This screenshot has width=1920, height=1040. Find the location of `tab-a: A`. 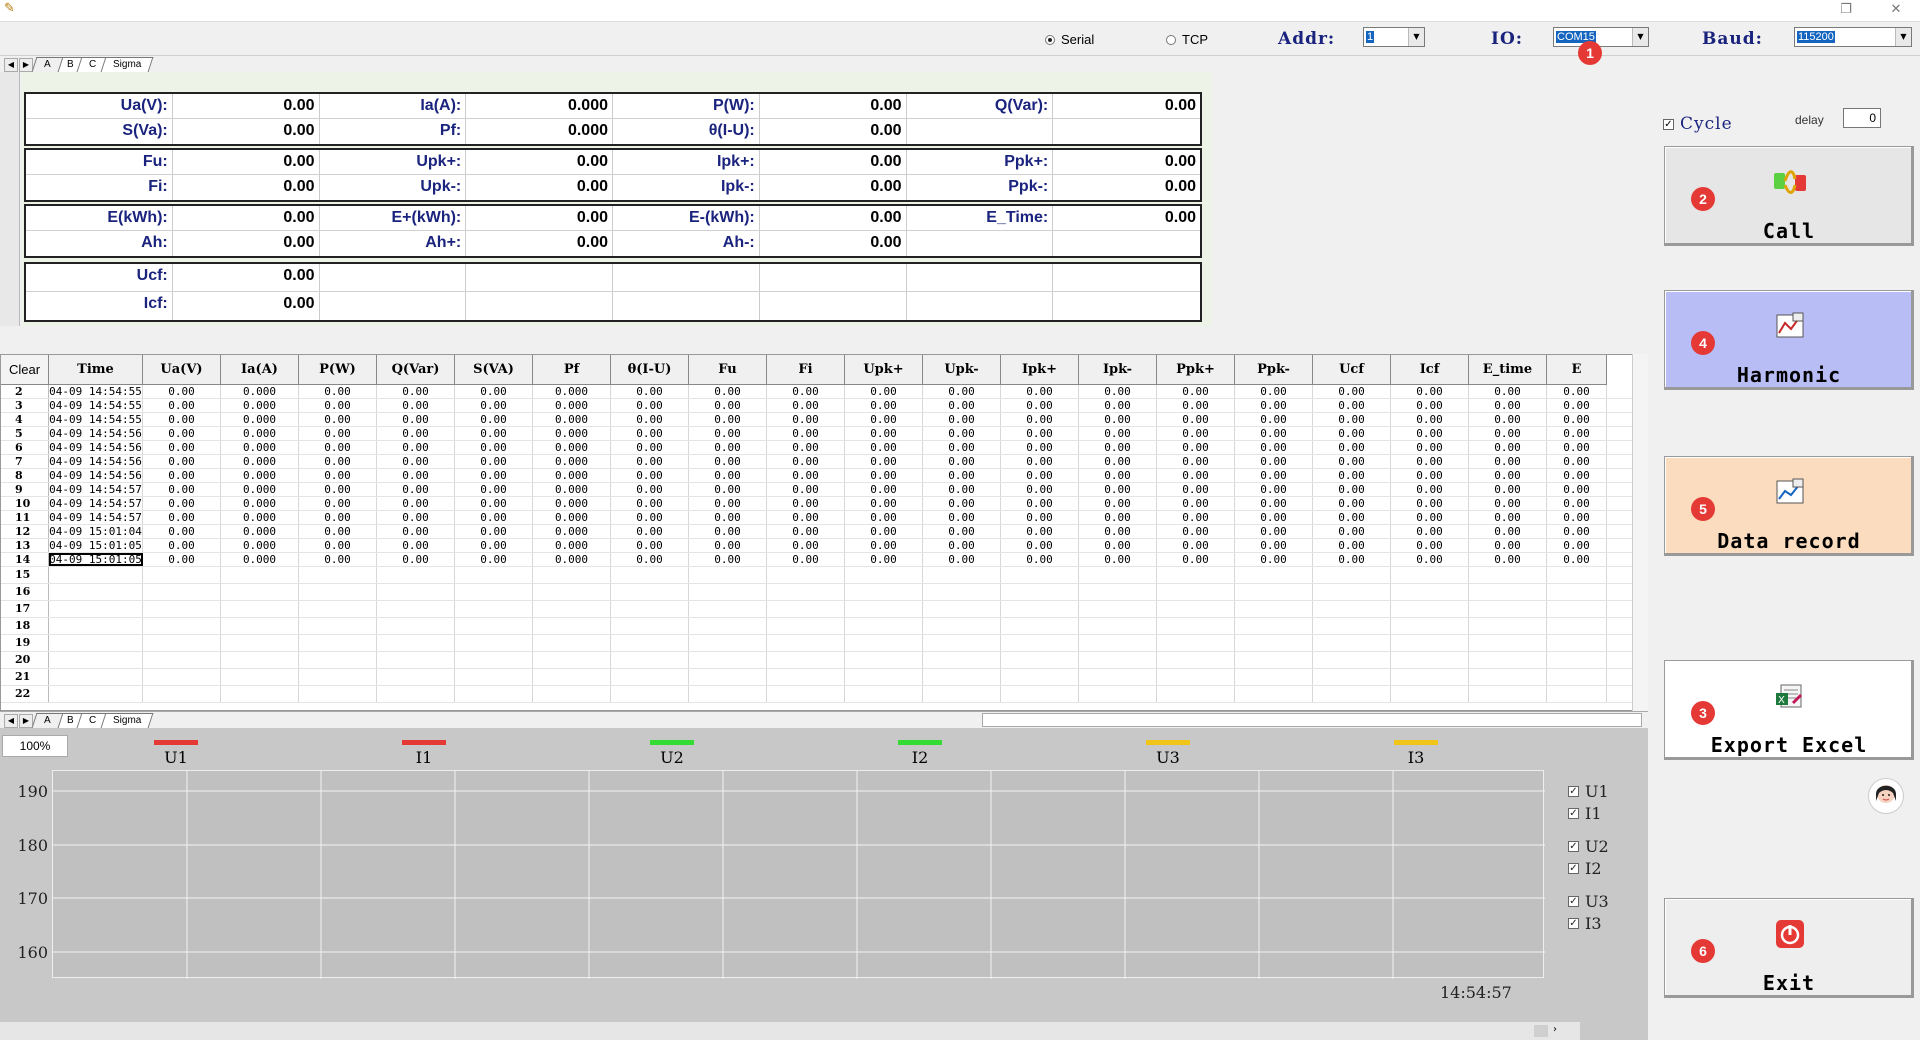

tab-a: A is located at coordinates (47, 720).